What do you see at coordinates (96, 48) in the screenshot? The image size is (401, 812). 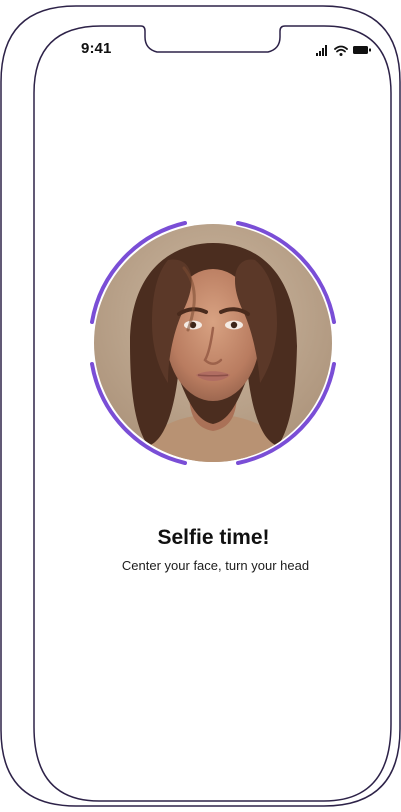 I see `status-time: 9:41` at bounding box center [96, 48].